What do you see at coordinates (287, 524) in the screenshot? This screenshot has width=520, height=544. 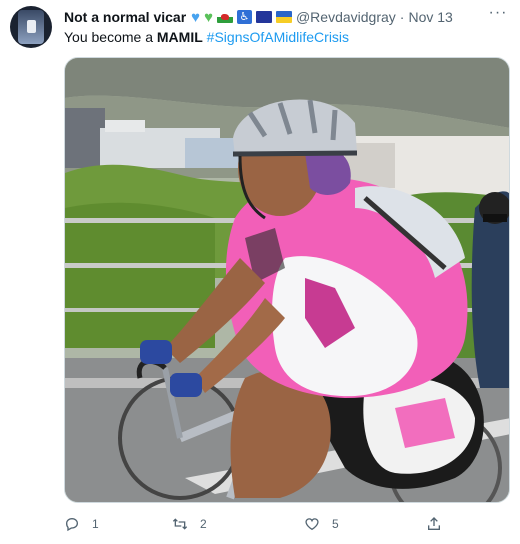 I see `tweet-actions: 1 2 5` at bounding box center [287, 524].